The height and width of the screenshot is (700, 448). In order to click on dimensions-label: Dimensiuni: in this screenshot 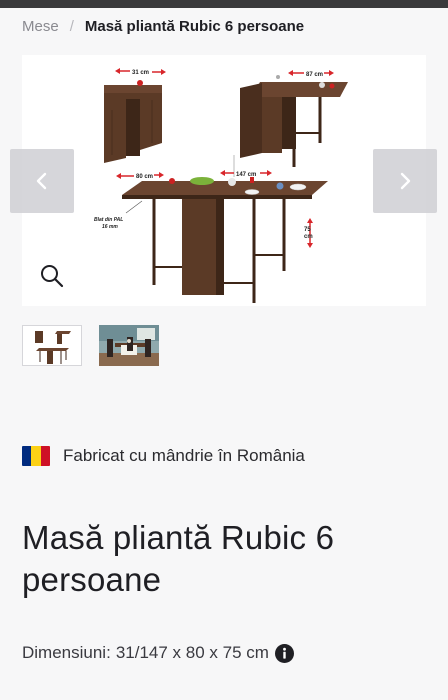, I will do `click(66, 652)`.